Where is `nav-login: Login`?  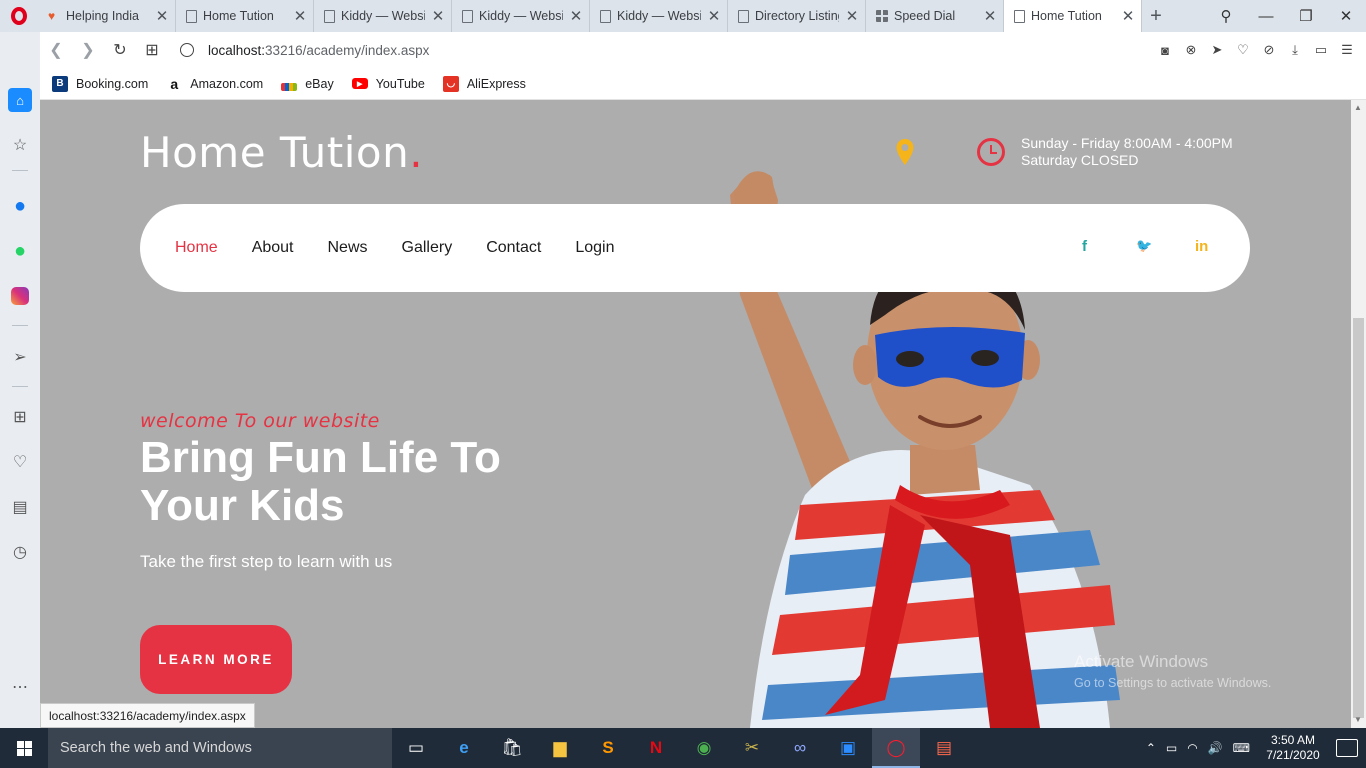 nav-login: Login is located at coordinates (594, 248).